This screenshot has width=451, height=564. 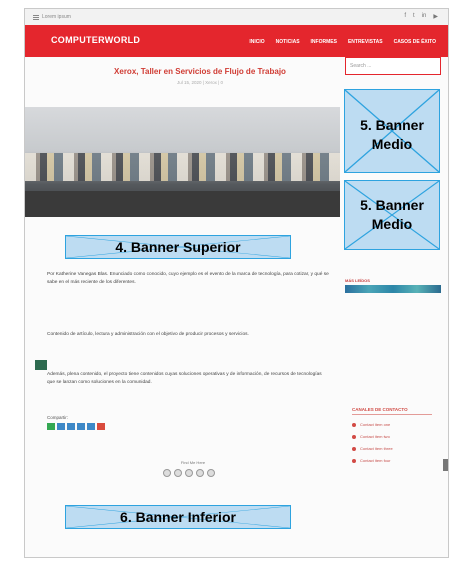 What do you see at coordinates (95, 40) in the screenshot?
I see `site-logo: COMPUTERWORLD` at bounding box center [95, 40].